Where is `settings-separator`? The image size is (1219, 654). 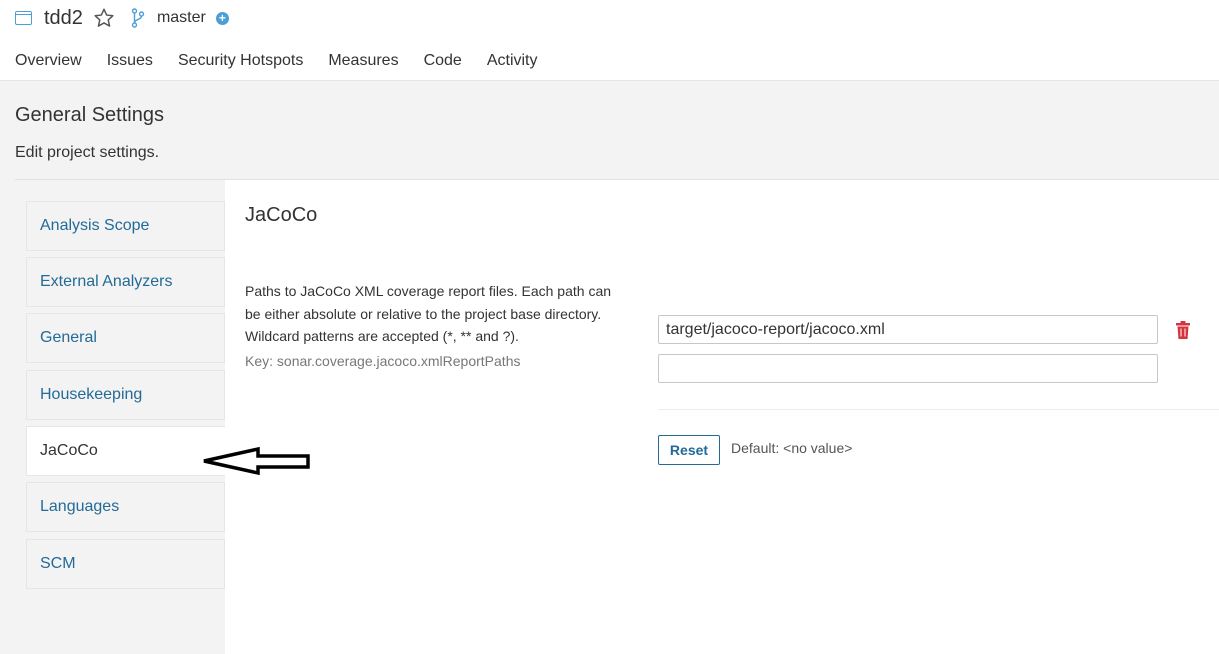
settings-separator is located at coordinates (938, 409).